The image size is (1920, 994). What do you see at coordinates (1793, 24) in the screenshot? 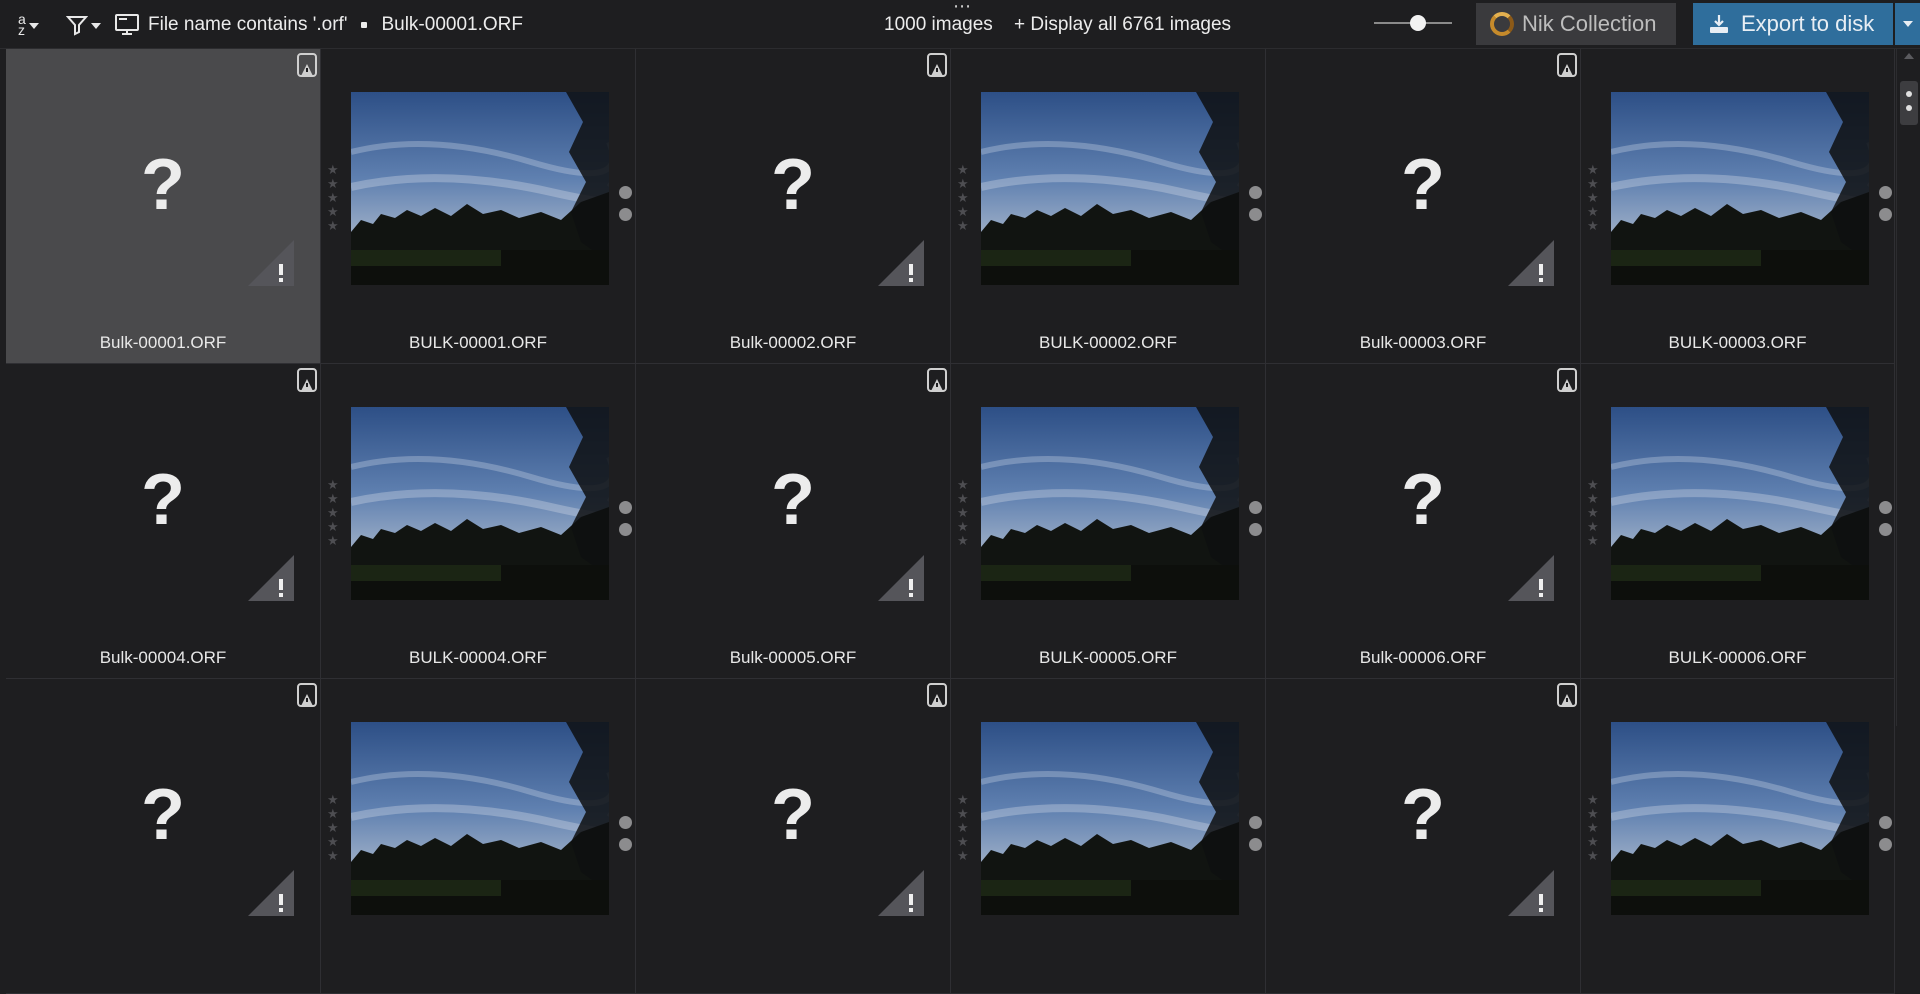
I see `export-to-disk-button: Export to disk` at bounding box center [1793, 24].